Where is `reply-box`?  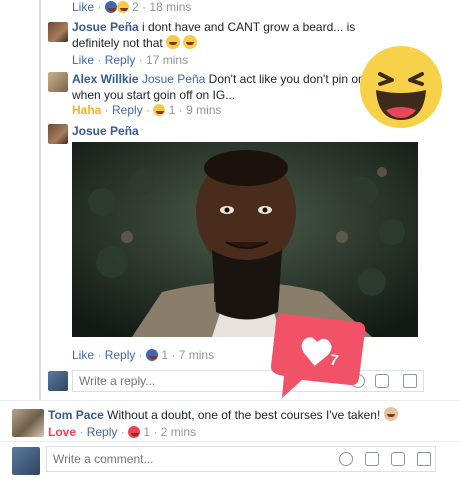 reply-box is located at coordinates (248, 381).